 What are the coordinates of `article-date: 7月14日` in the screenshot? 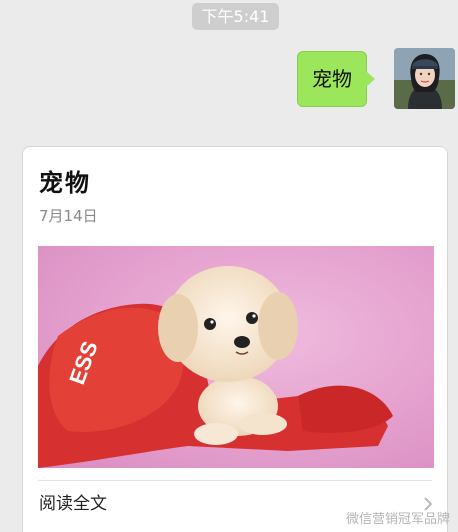 It's located at (68, 216).